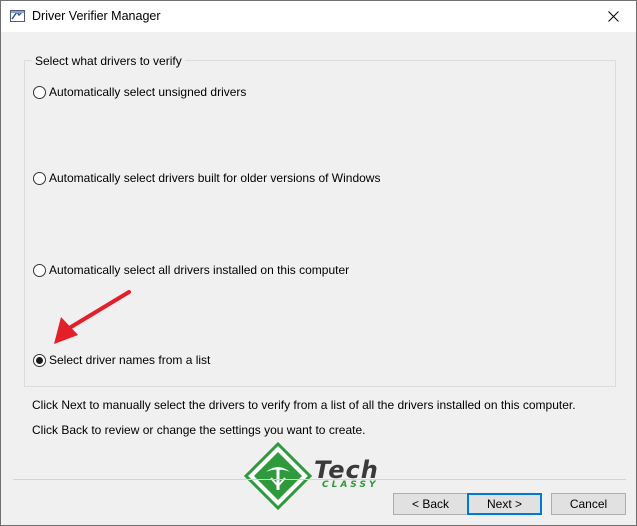 The height and width of the screenshot is (526, 637). Describe the element at coordinates (148, 92) in the screenshot. I see `option-label: Automatically select unsigned drivers` at that location.